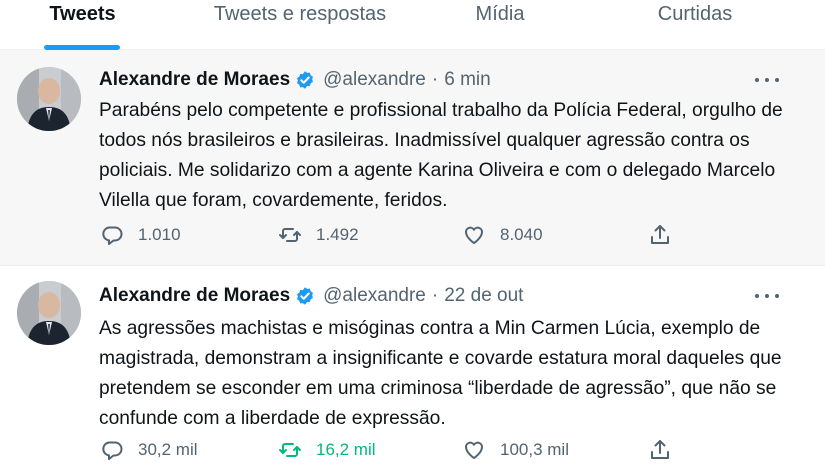 The width and height of the screenshot is (825, 466). Describe the element at coordinates (467, 80) in the screenshot. I see `tweet-timestamp: 6 min` at that location.